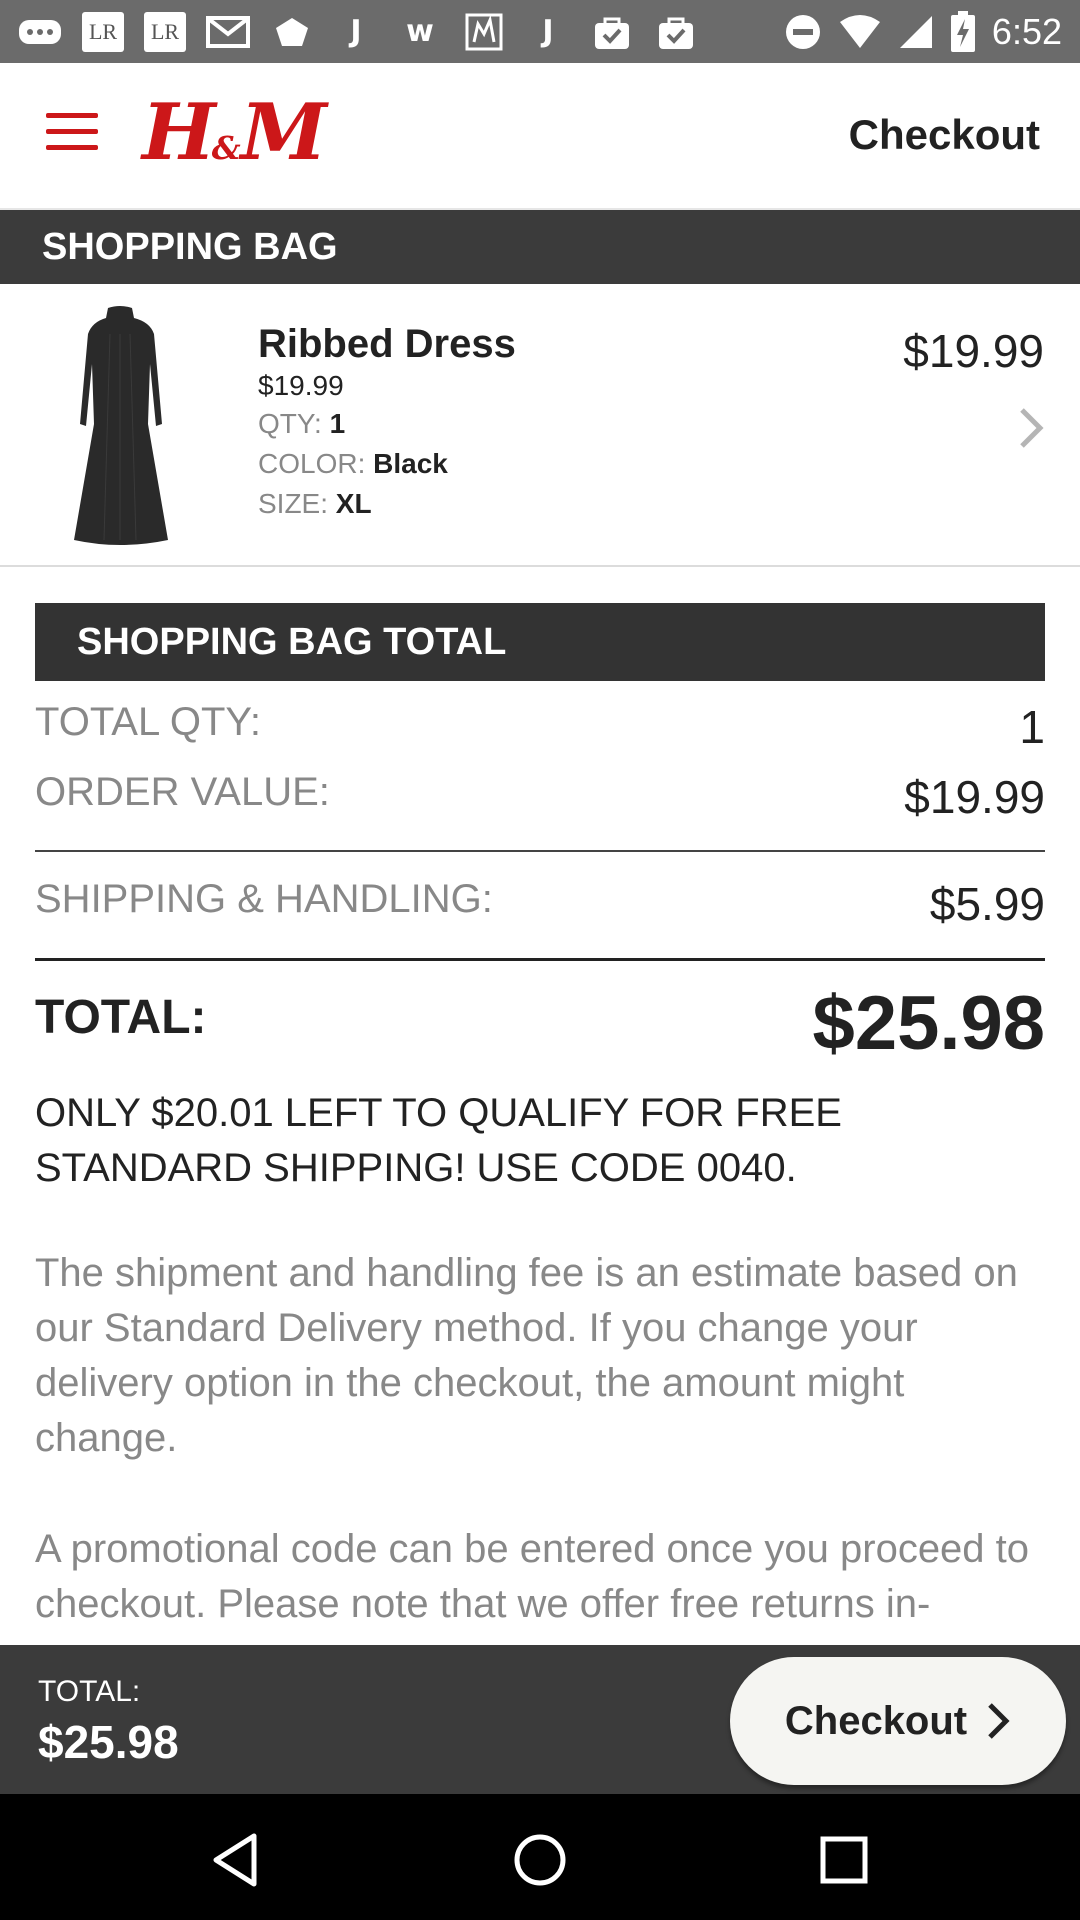  Describe the element at coordinates (844, 1860) in the screenshot. I see `recents-icon` at that location.